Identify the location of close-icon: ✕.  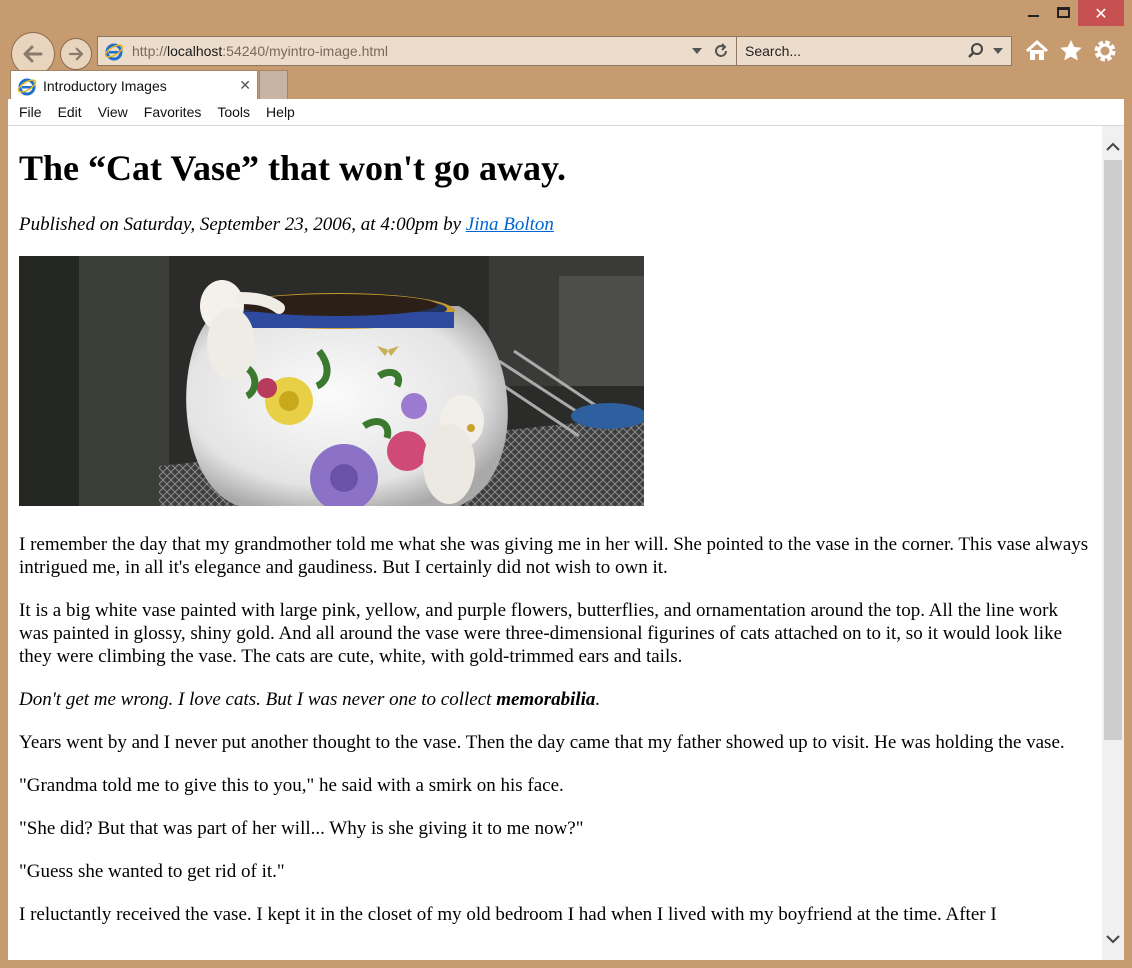
(1101, 13).